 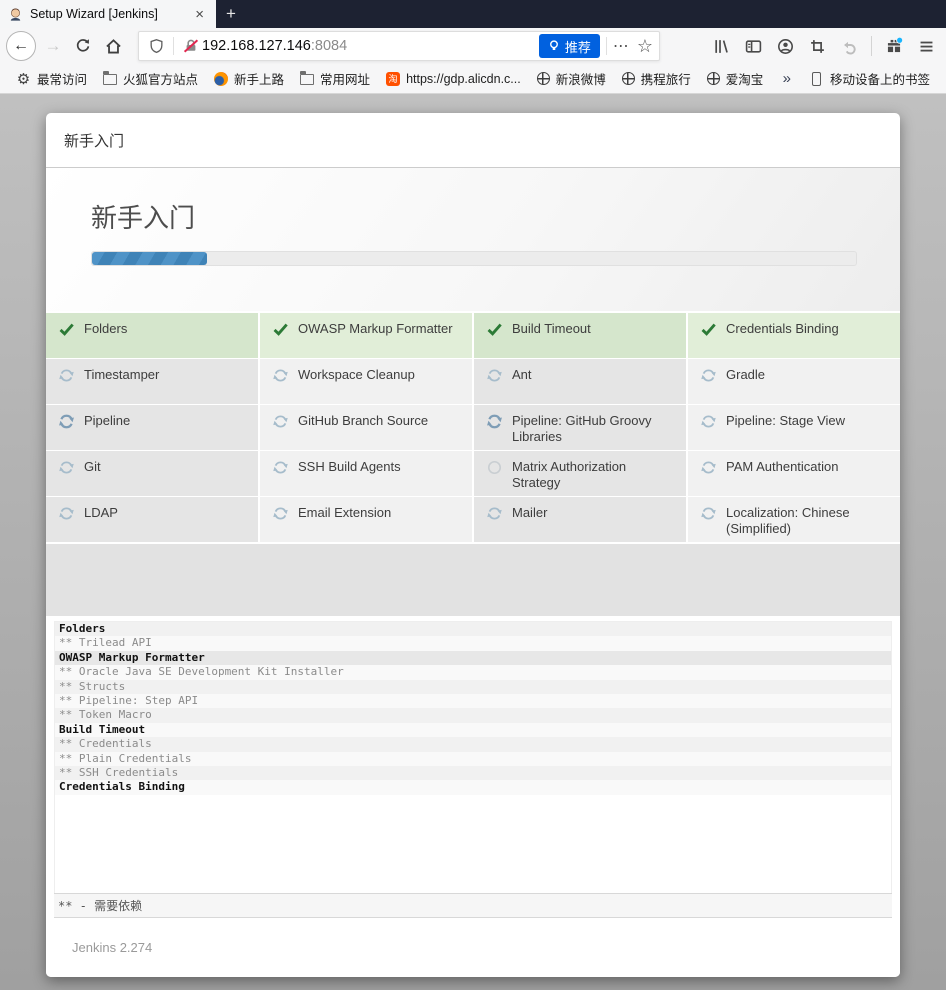 I want to click on tab-close-icon: ×, so click(x=199, y=14).